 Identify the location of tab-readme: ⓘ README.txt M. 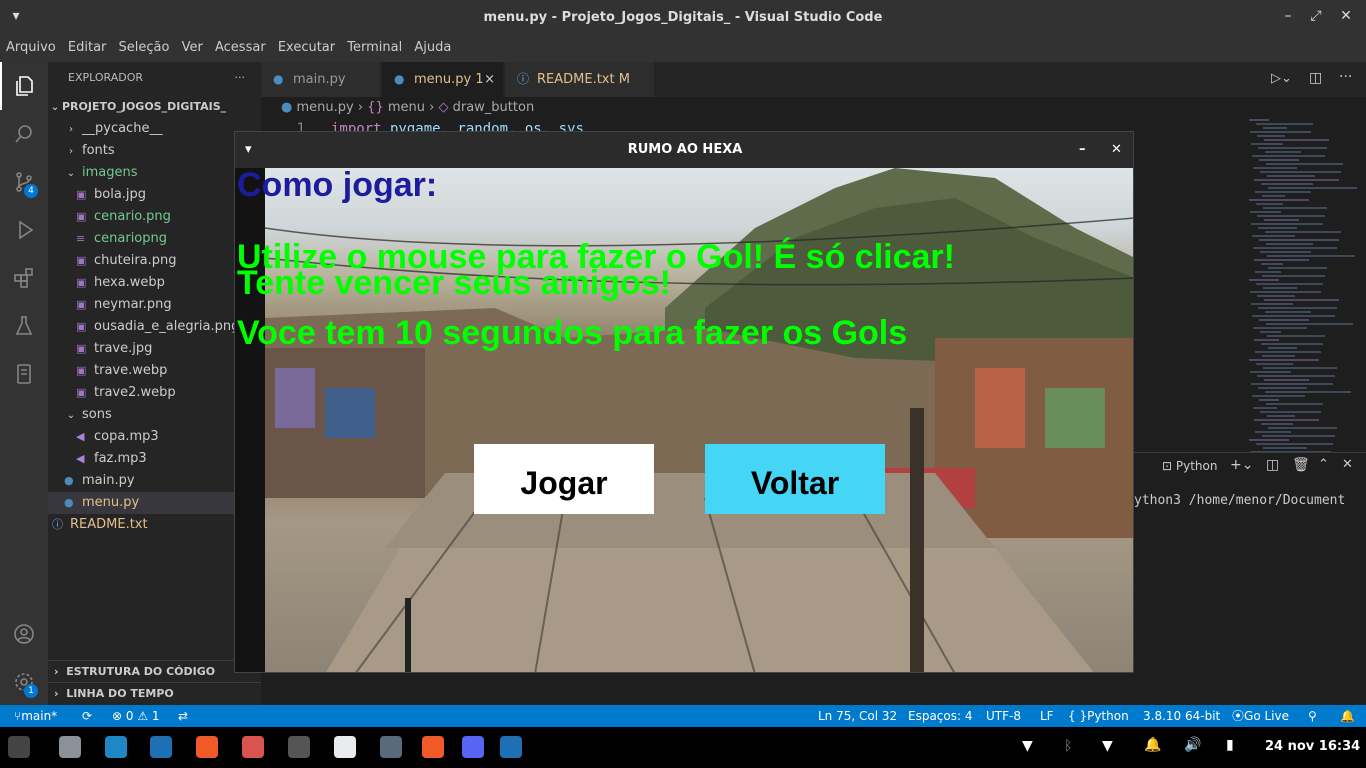
(580, 79).